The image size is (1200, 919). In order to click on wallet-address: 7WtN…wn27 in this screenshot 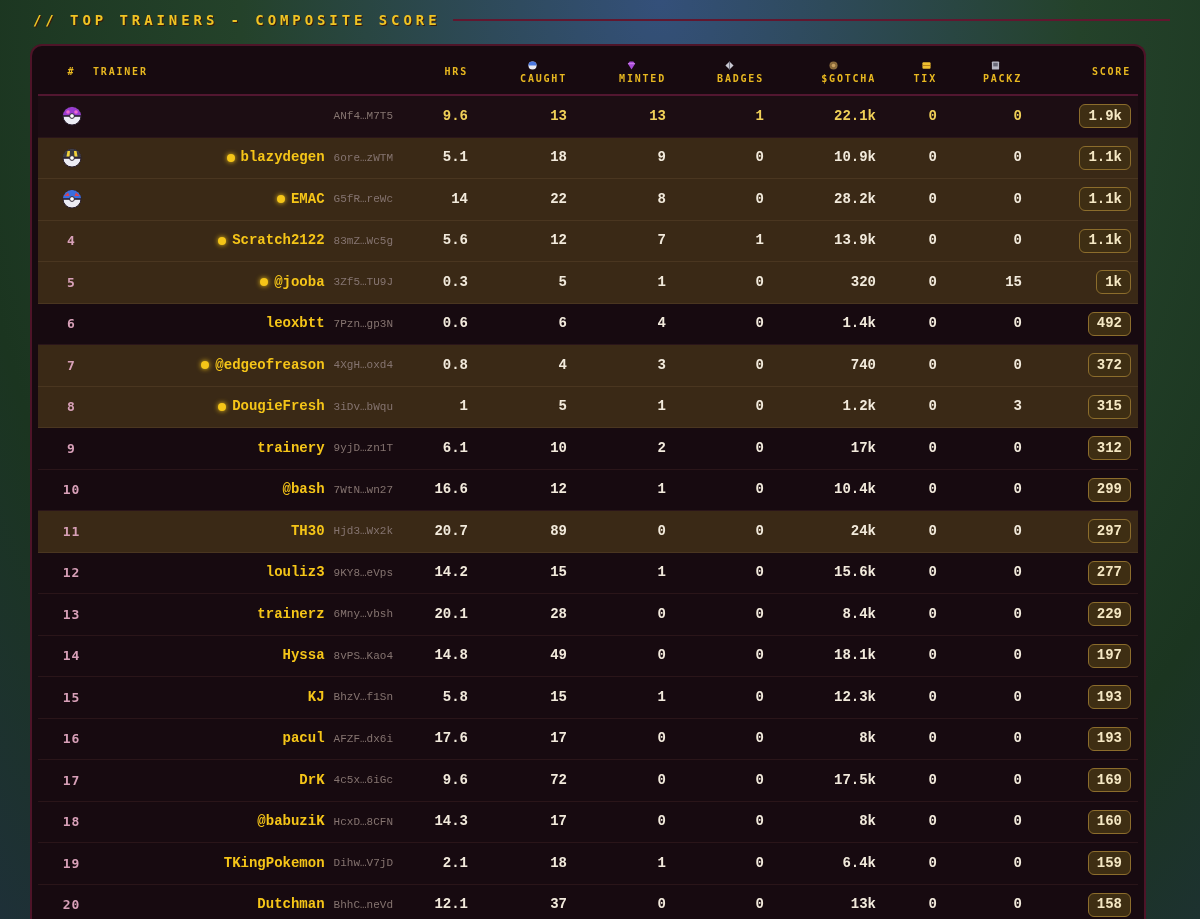, I will do `click(363, 490)`.